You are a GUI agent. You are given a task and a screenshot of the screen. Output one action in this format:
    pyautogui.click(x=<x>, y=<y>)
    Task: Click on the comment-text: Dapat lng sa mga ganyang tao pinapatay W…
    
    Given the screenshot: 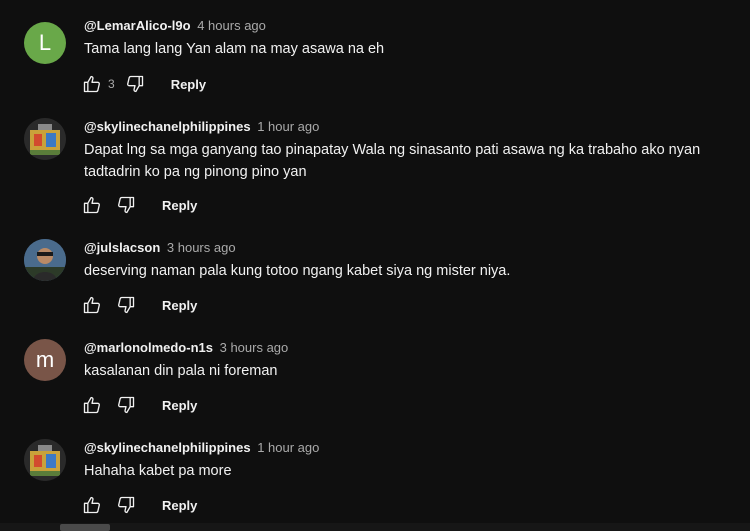 What is the action you would take?
    pyautogui.click(x=392, y=161)
    